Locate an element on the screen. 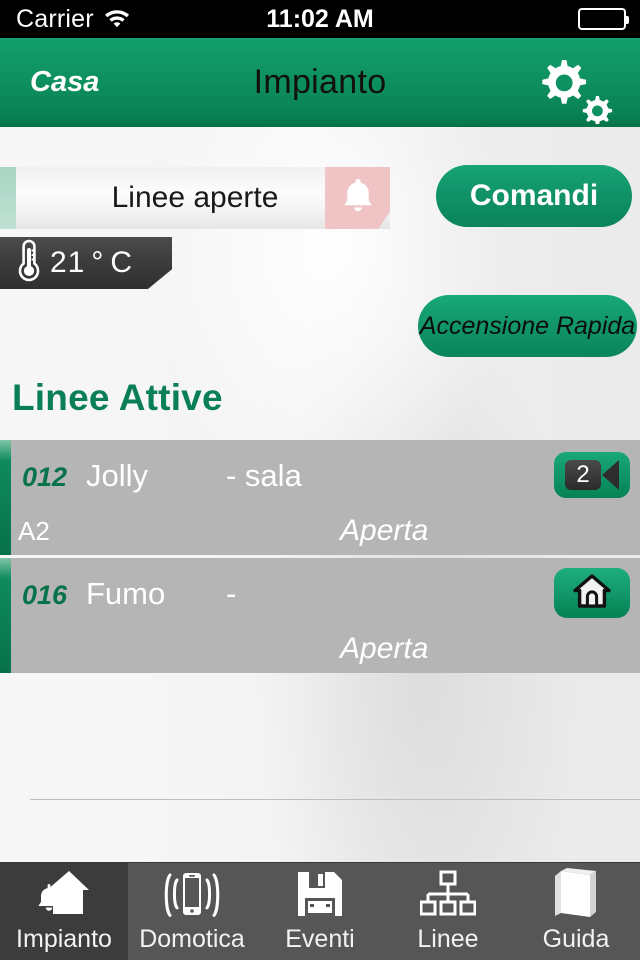 This screenshot has height=960, width=640. gears-icon is located at coordinates (572, 94).